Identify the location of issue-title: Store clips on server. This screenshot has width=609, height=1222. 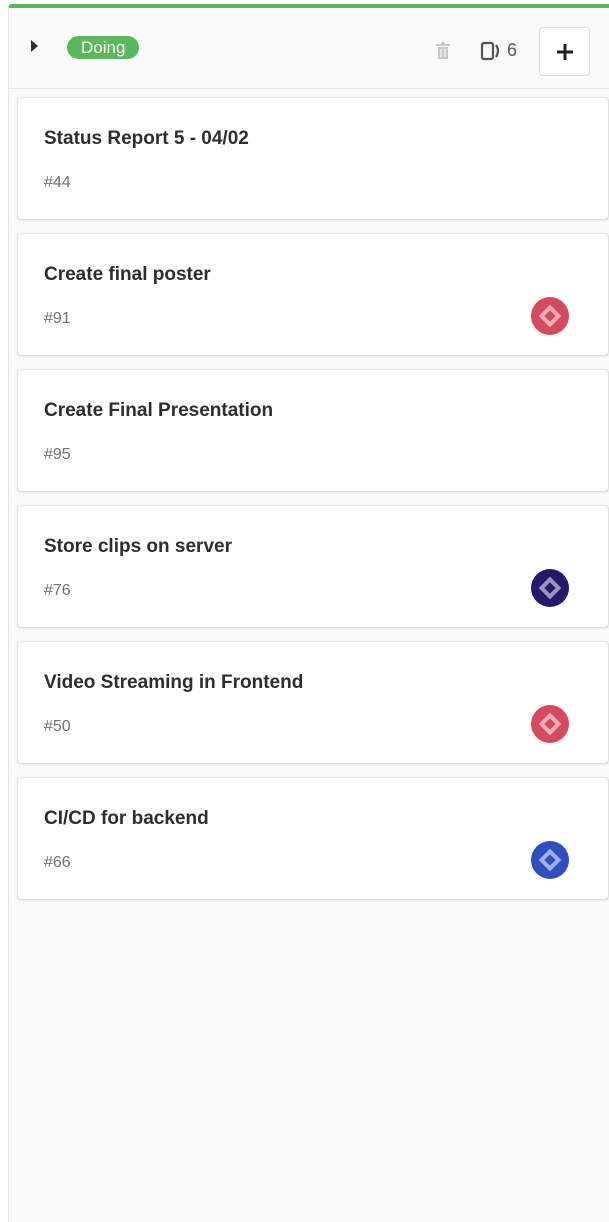
(138, 547).